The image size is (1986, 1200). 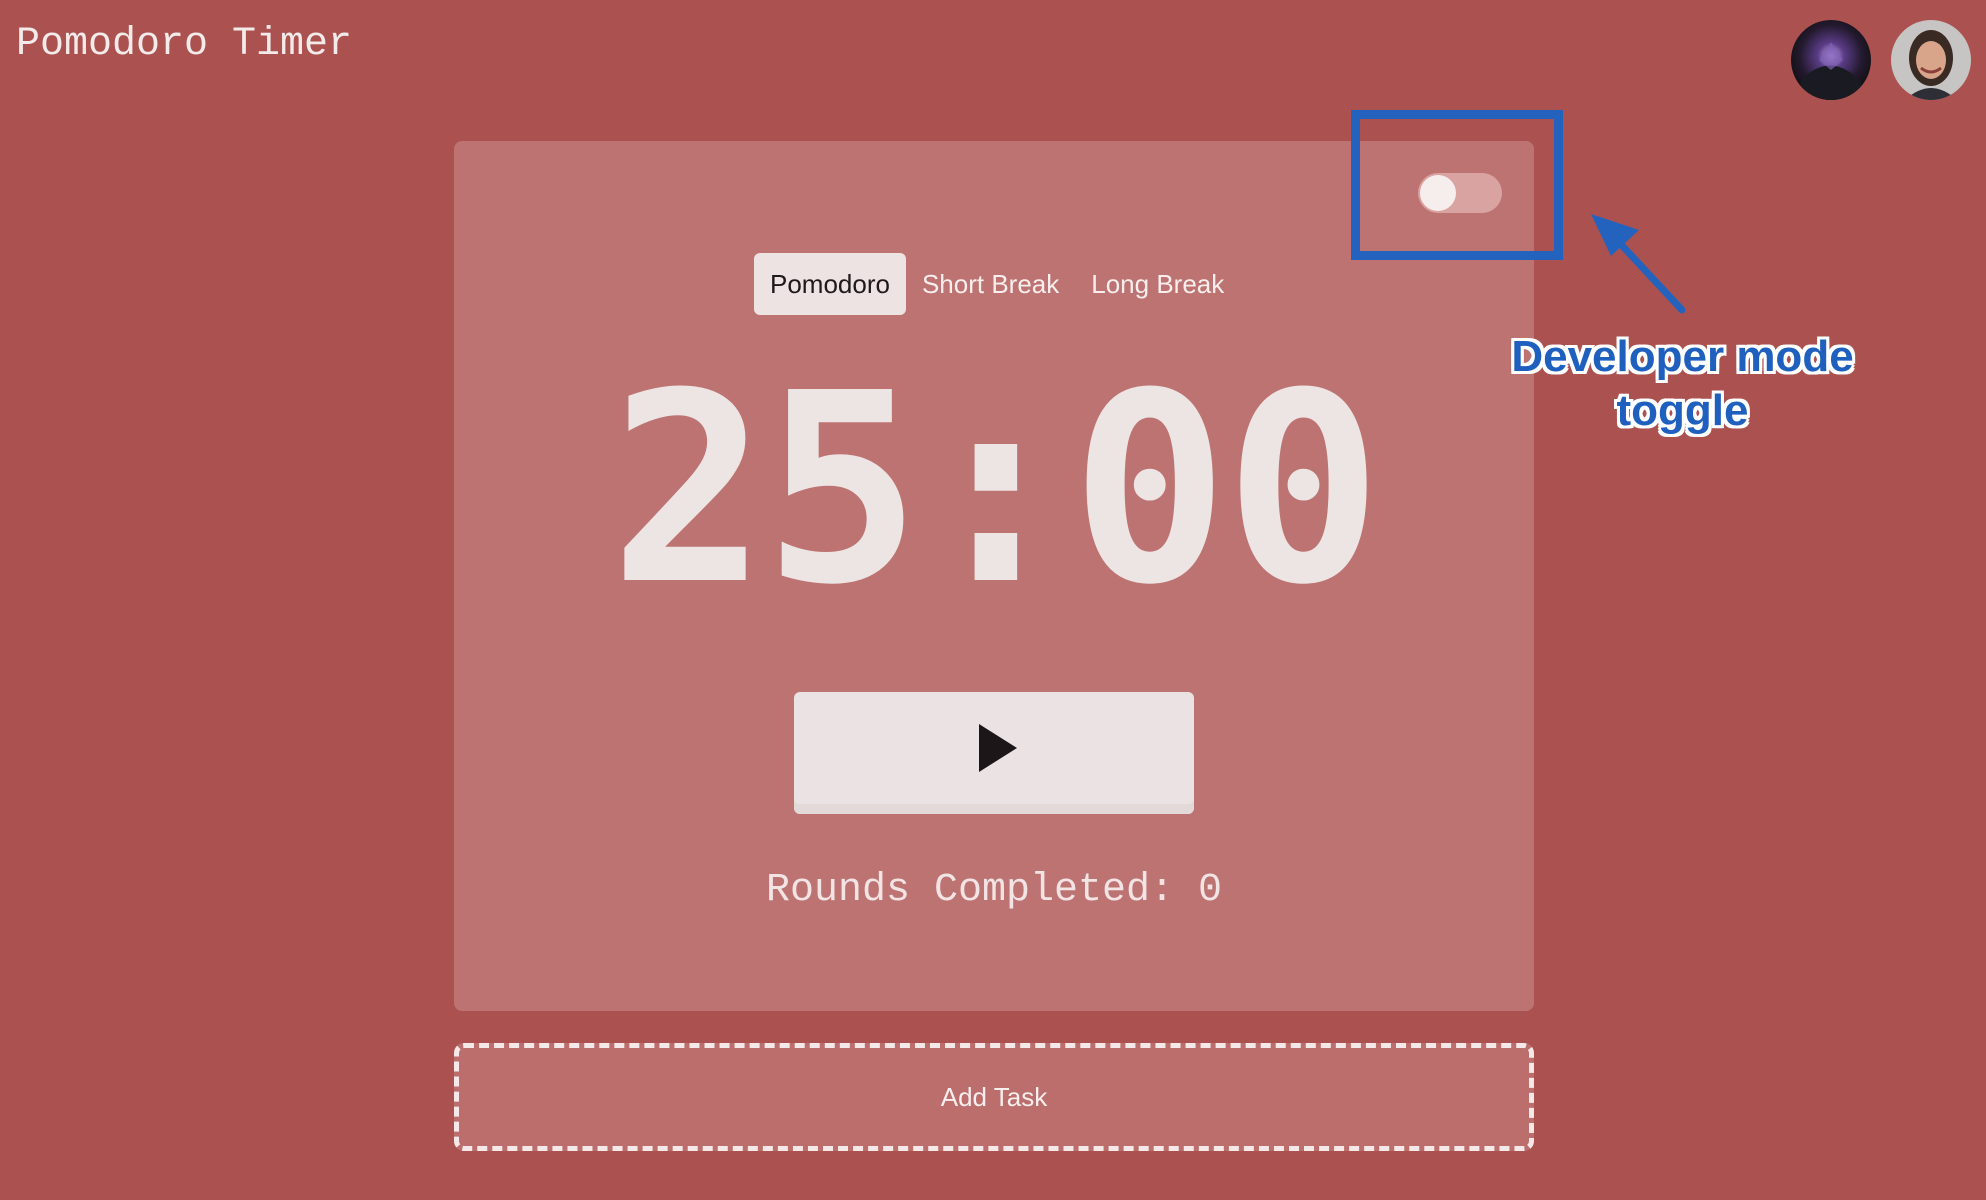 What do you see at coordinates (1457, 185) in the screenshot?
I see `annotation-highlight-box` at bounding box center [1457, 185].